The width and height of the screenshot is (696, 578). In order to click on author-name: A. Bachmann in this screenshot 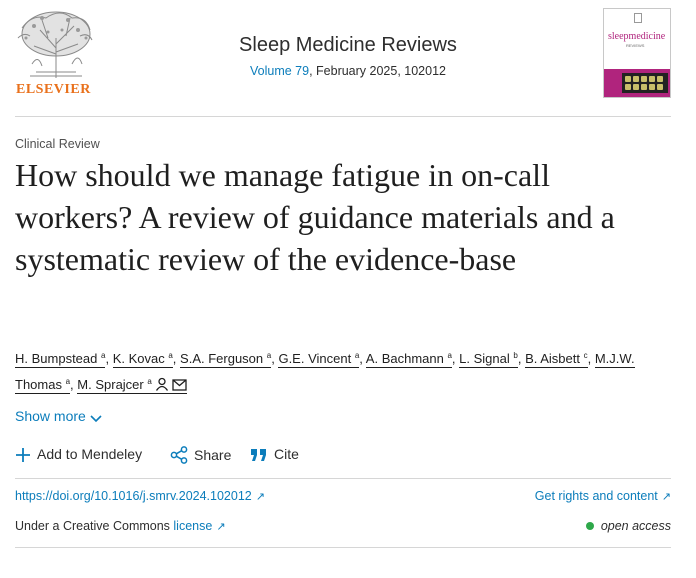, I will do `click(404, 358)`.